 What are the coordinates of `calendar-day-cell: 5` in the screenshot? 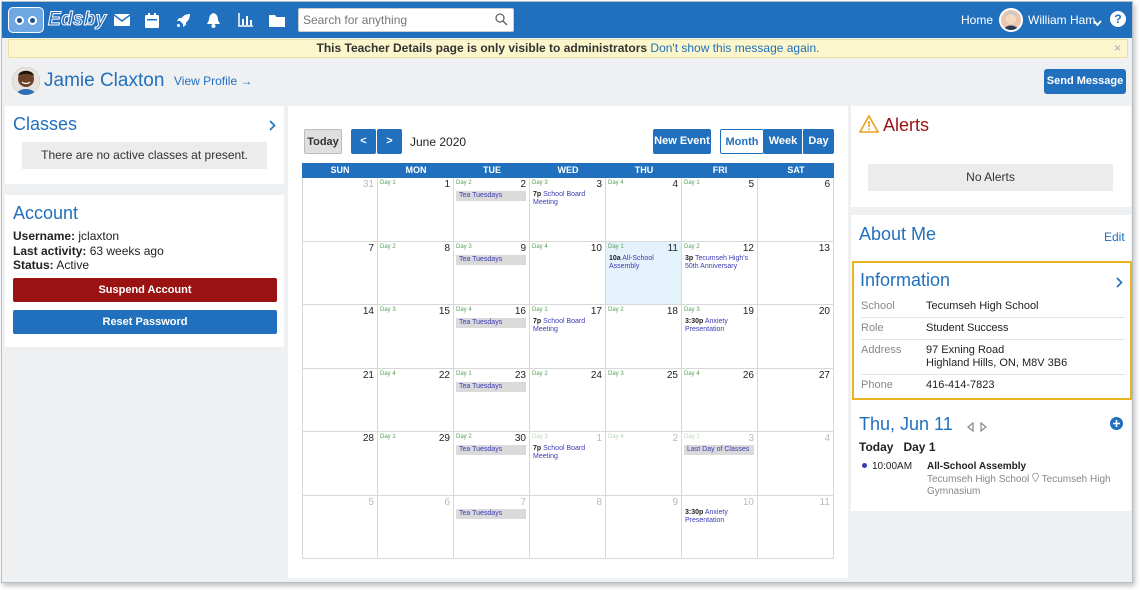 It's located at (340, 527).